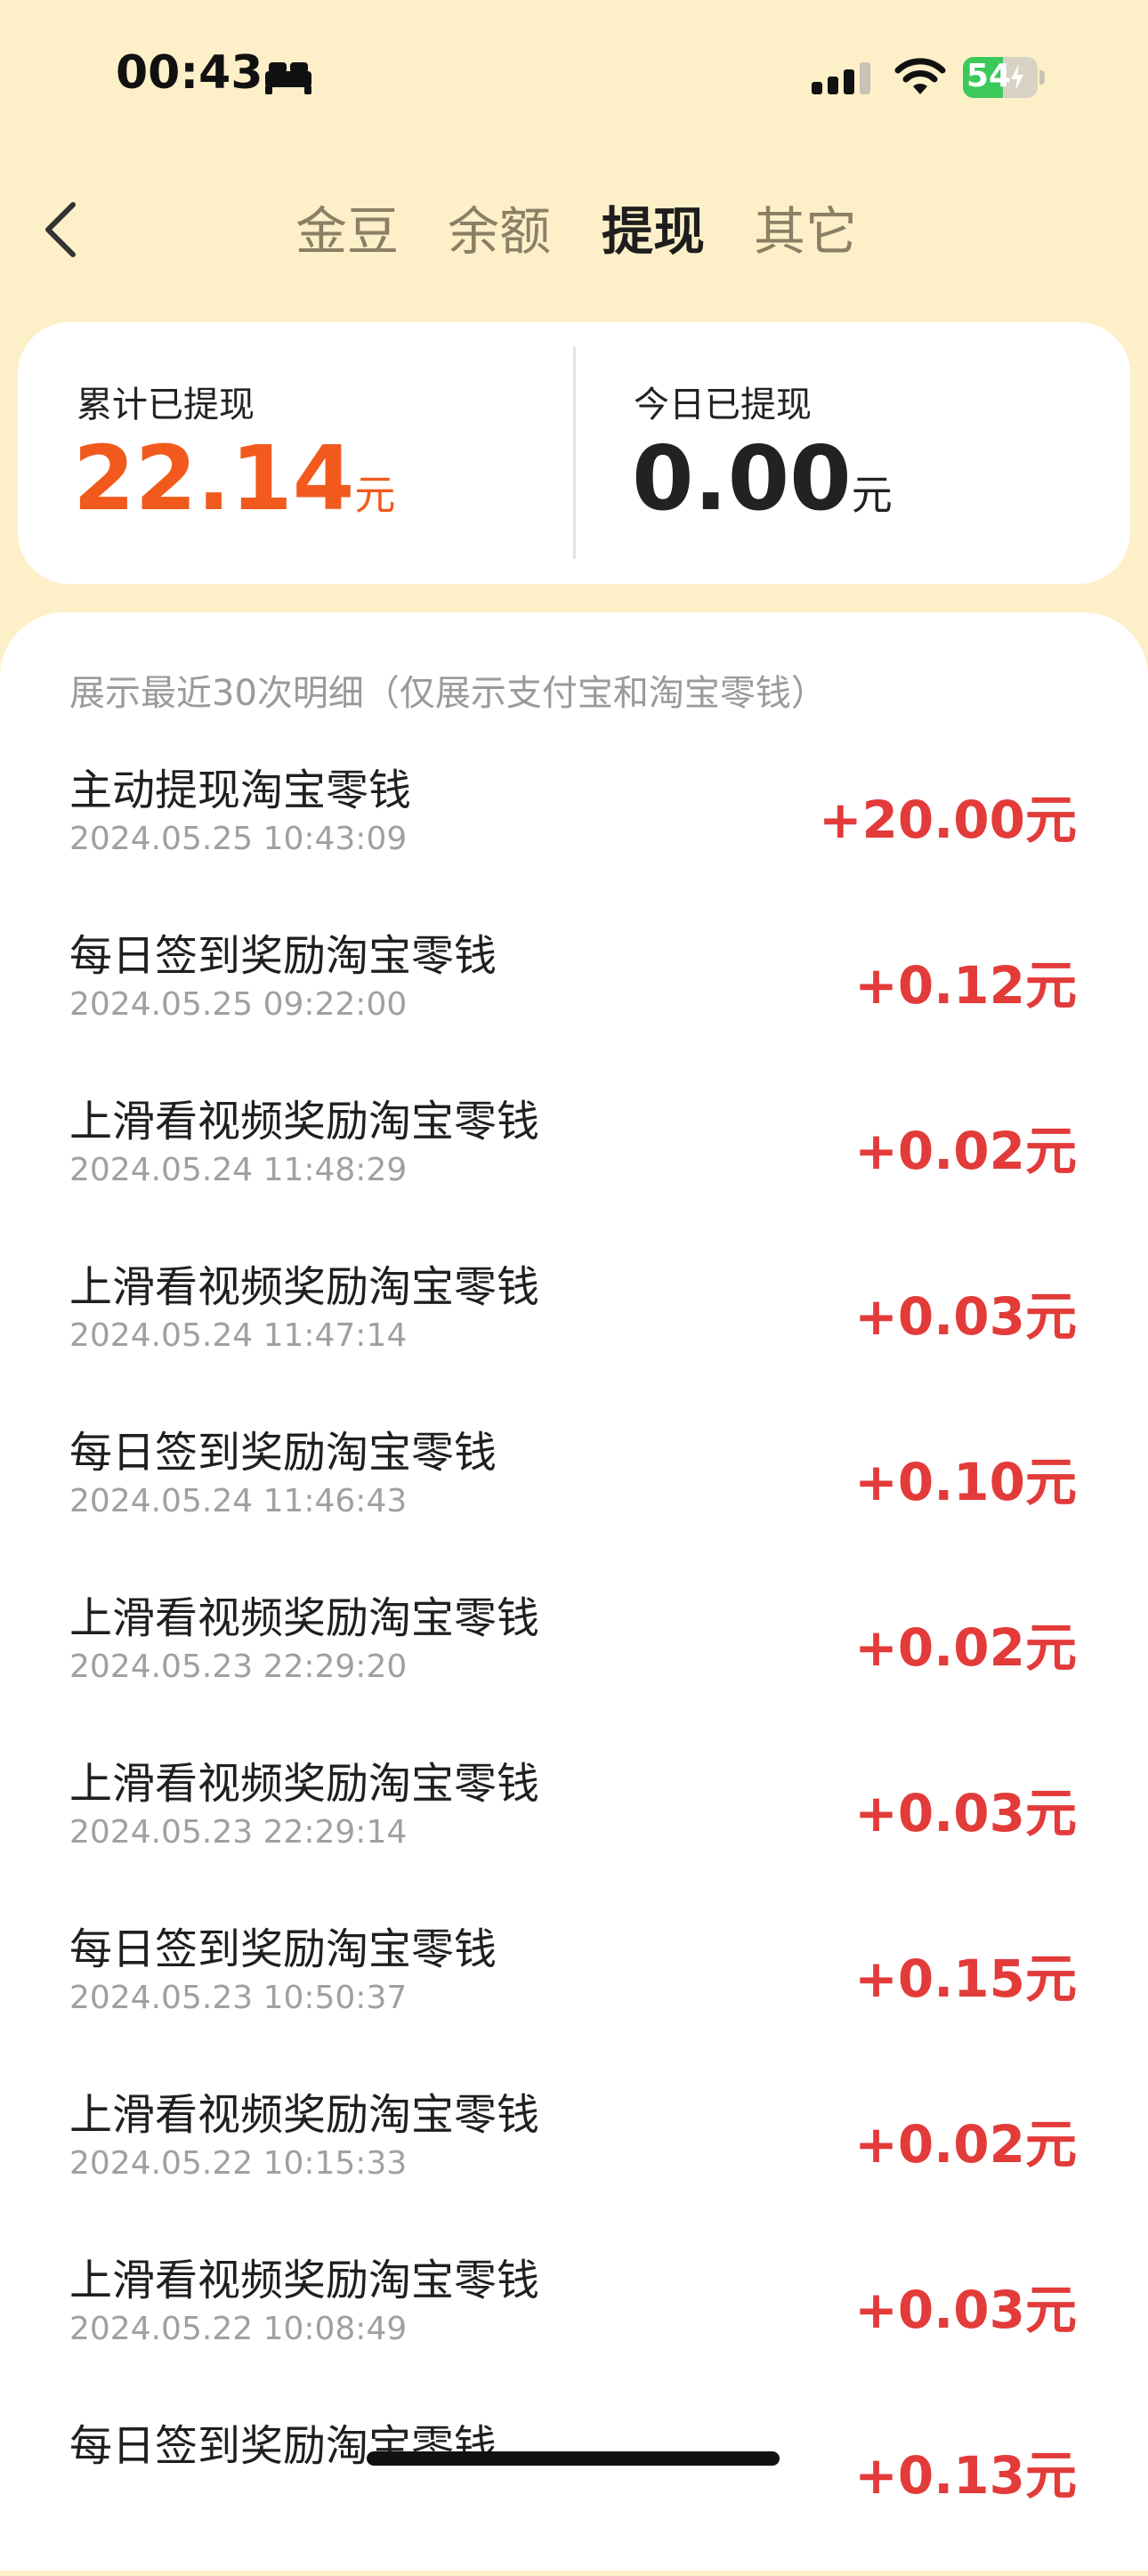 The width and height of the screenshot is (1148, 2576). I want to click on today-withdrawn-label: 今日已提现, so click(723, 405).